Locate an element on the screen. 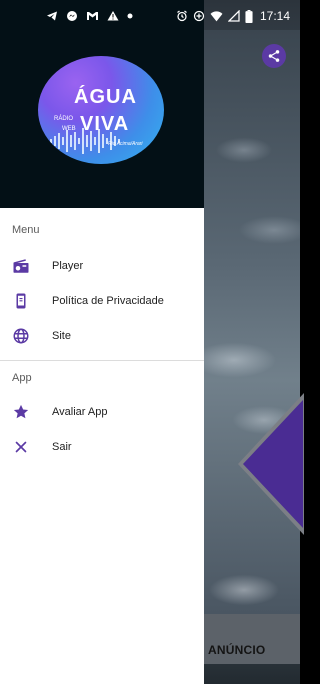 The height and width of the screenshot is (684, 320). logo-subtitle: Rio Acima/Arari is located at coordinates (125, 144).